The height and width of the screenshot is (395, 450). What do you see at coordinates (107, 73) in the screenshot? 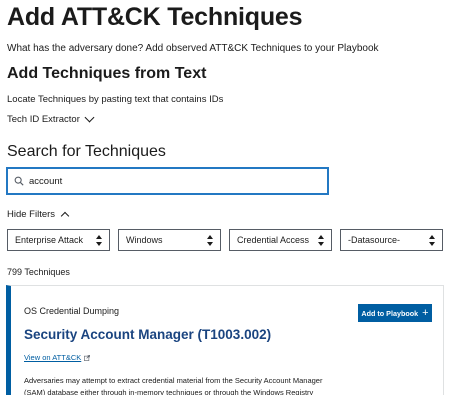
I see `from-text-heading: Add Techniques from Text` at bounding box center [107, 73].